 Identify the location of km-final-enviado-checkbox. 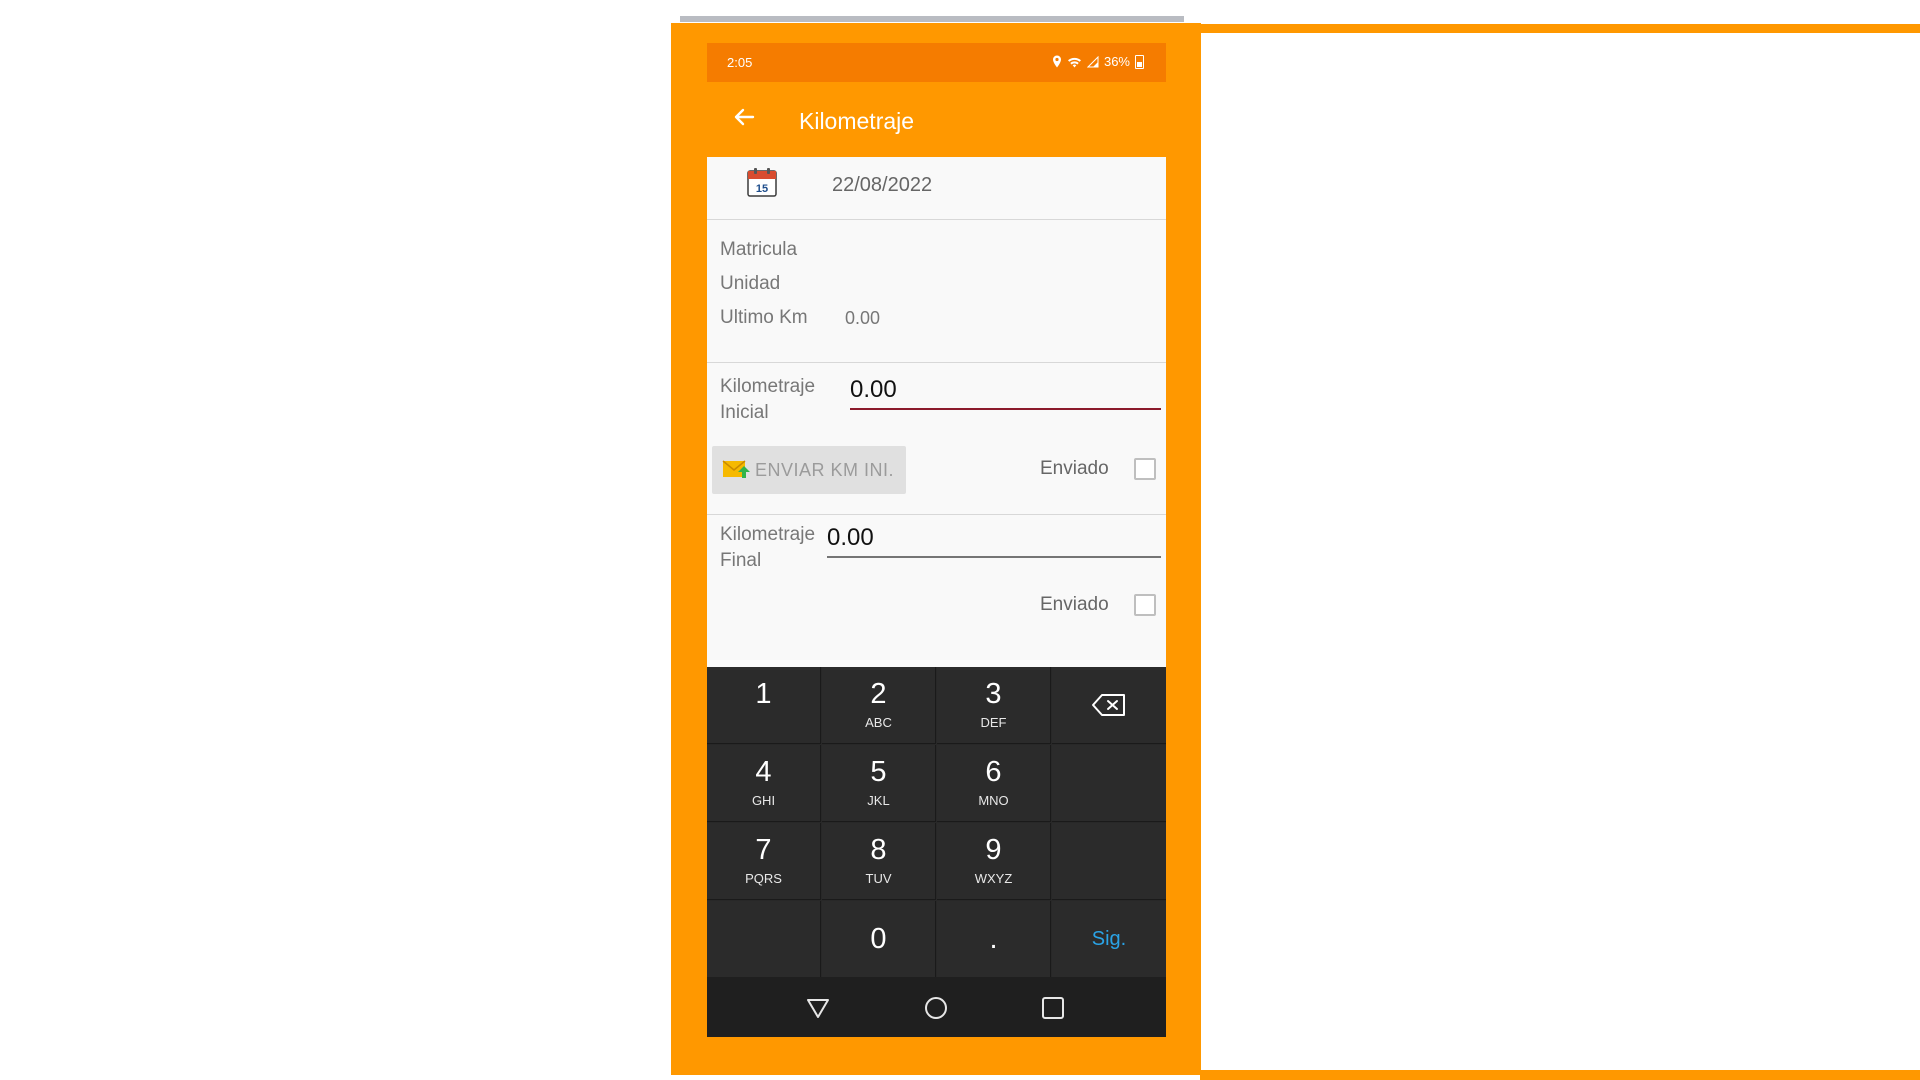
(1145, 605).